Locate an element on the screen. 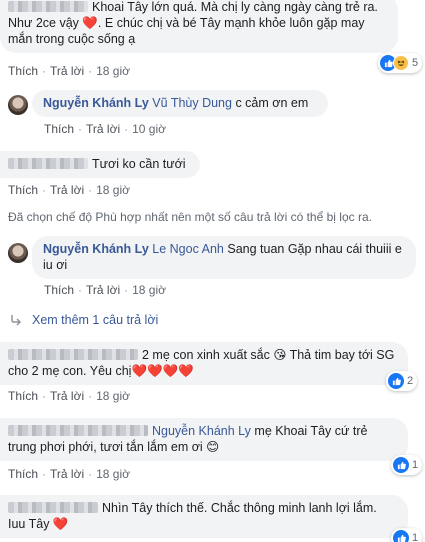  reply-actions: Thích · Trả lời · 18 giờ is located at coordinates (105, 290).